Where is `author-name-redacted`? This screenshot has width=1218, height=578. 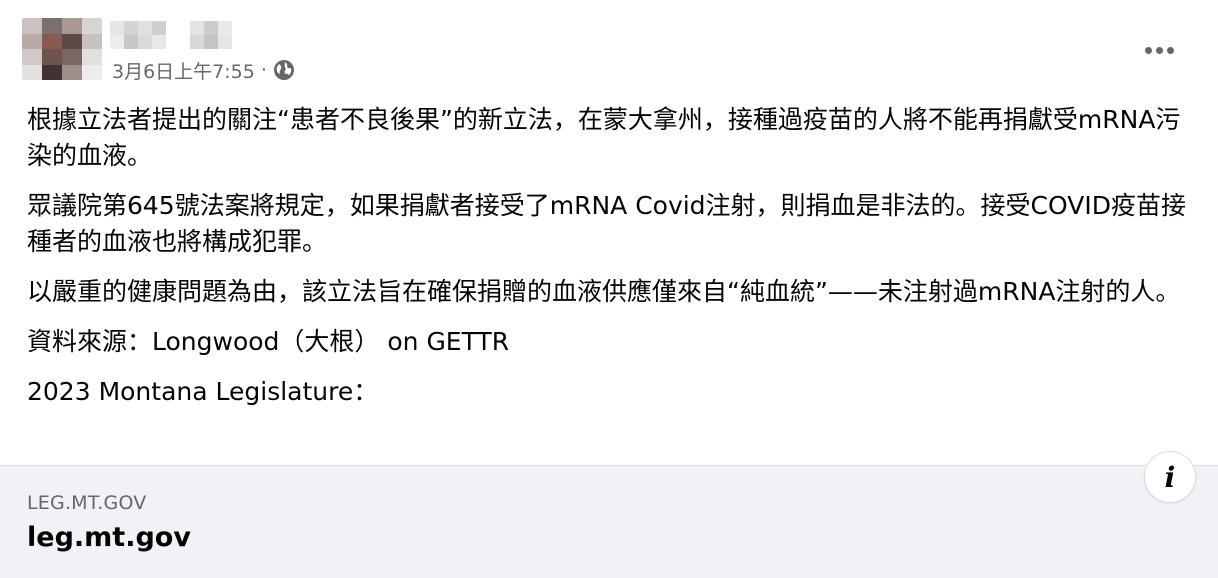 author-name-redacted is located at coordinates (142, 35).